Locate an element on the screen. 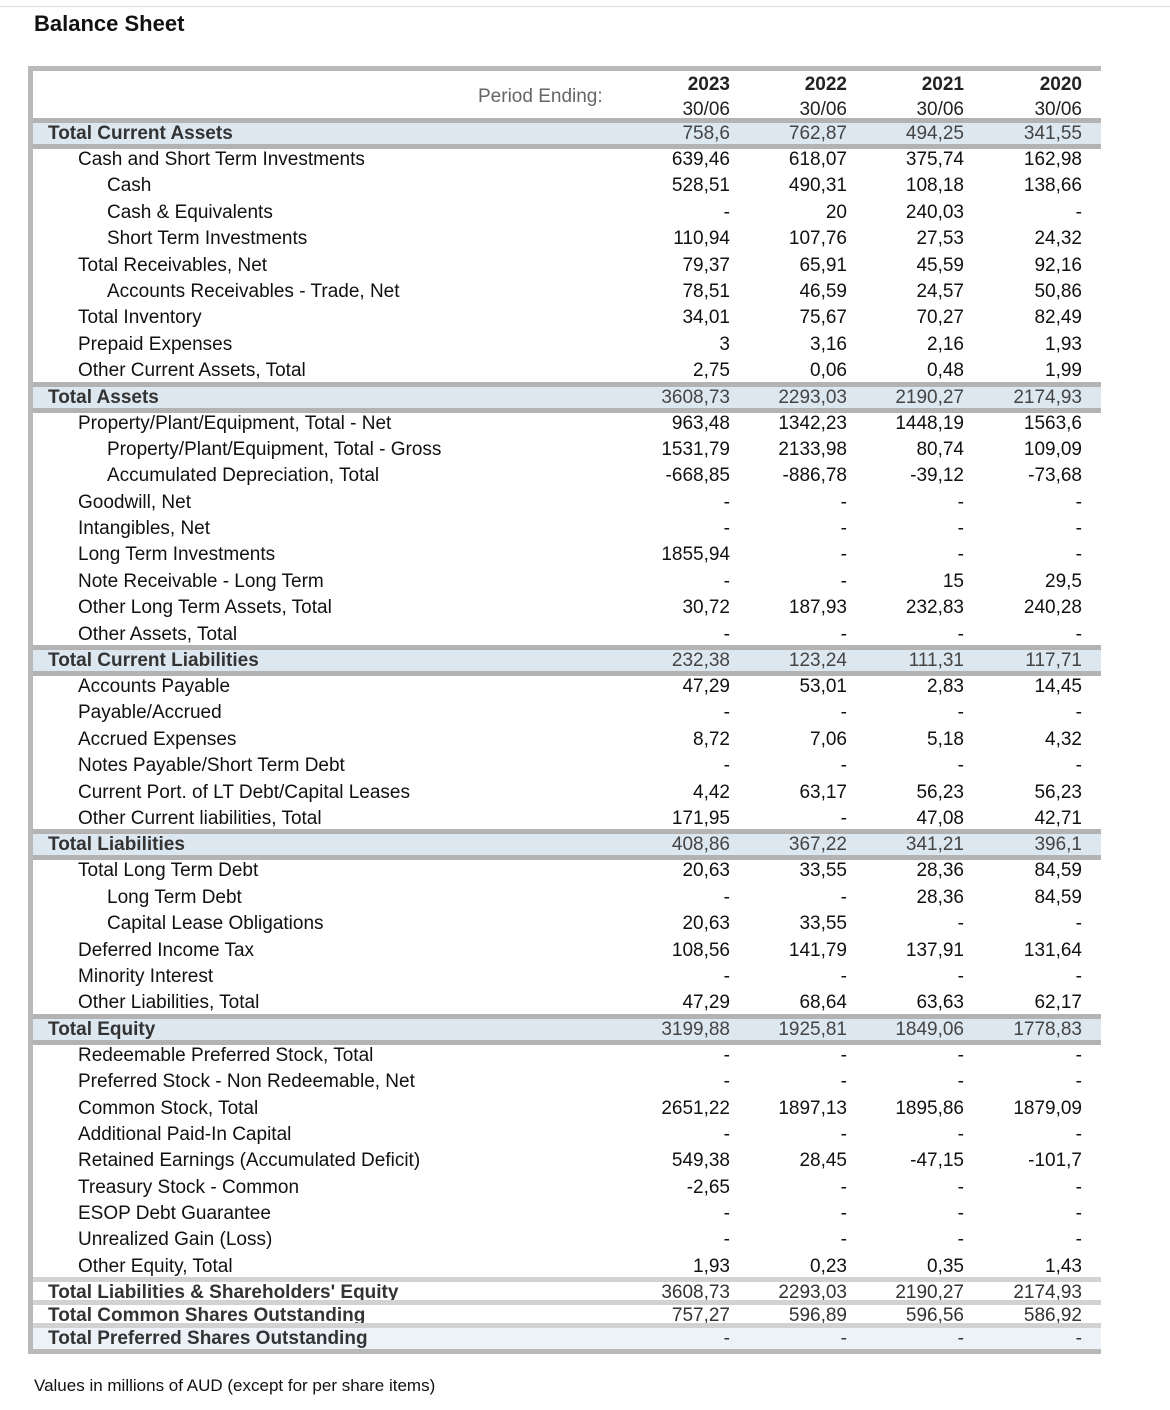 This screenshot has height=1410, width=1170. row-label: Additional Paid-In Capital is located at coordinates (185, 1134).